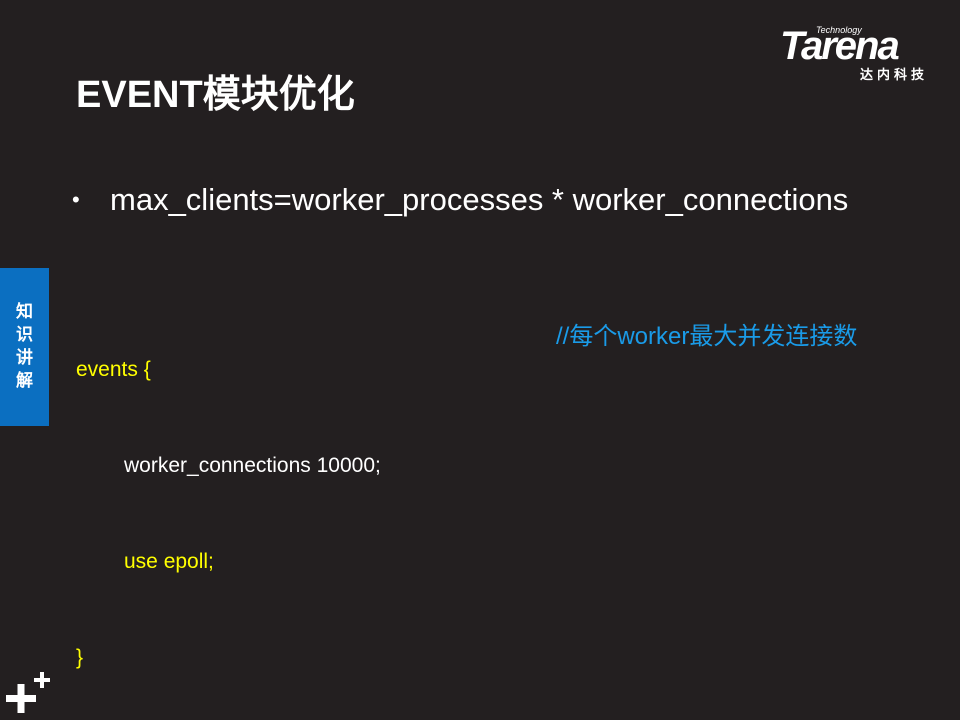 The height and width of the screenshot is (720, 960). I want to click on side-tab-char: 讲, so click(24, 358).